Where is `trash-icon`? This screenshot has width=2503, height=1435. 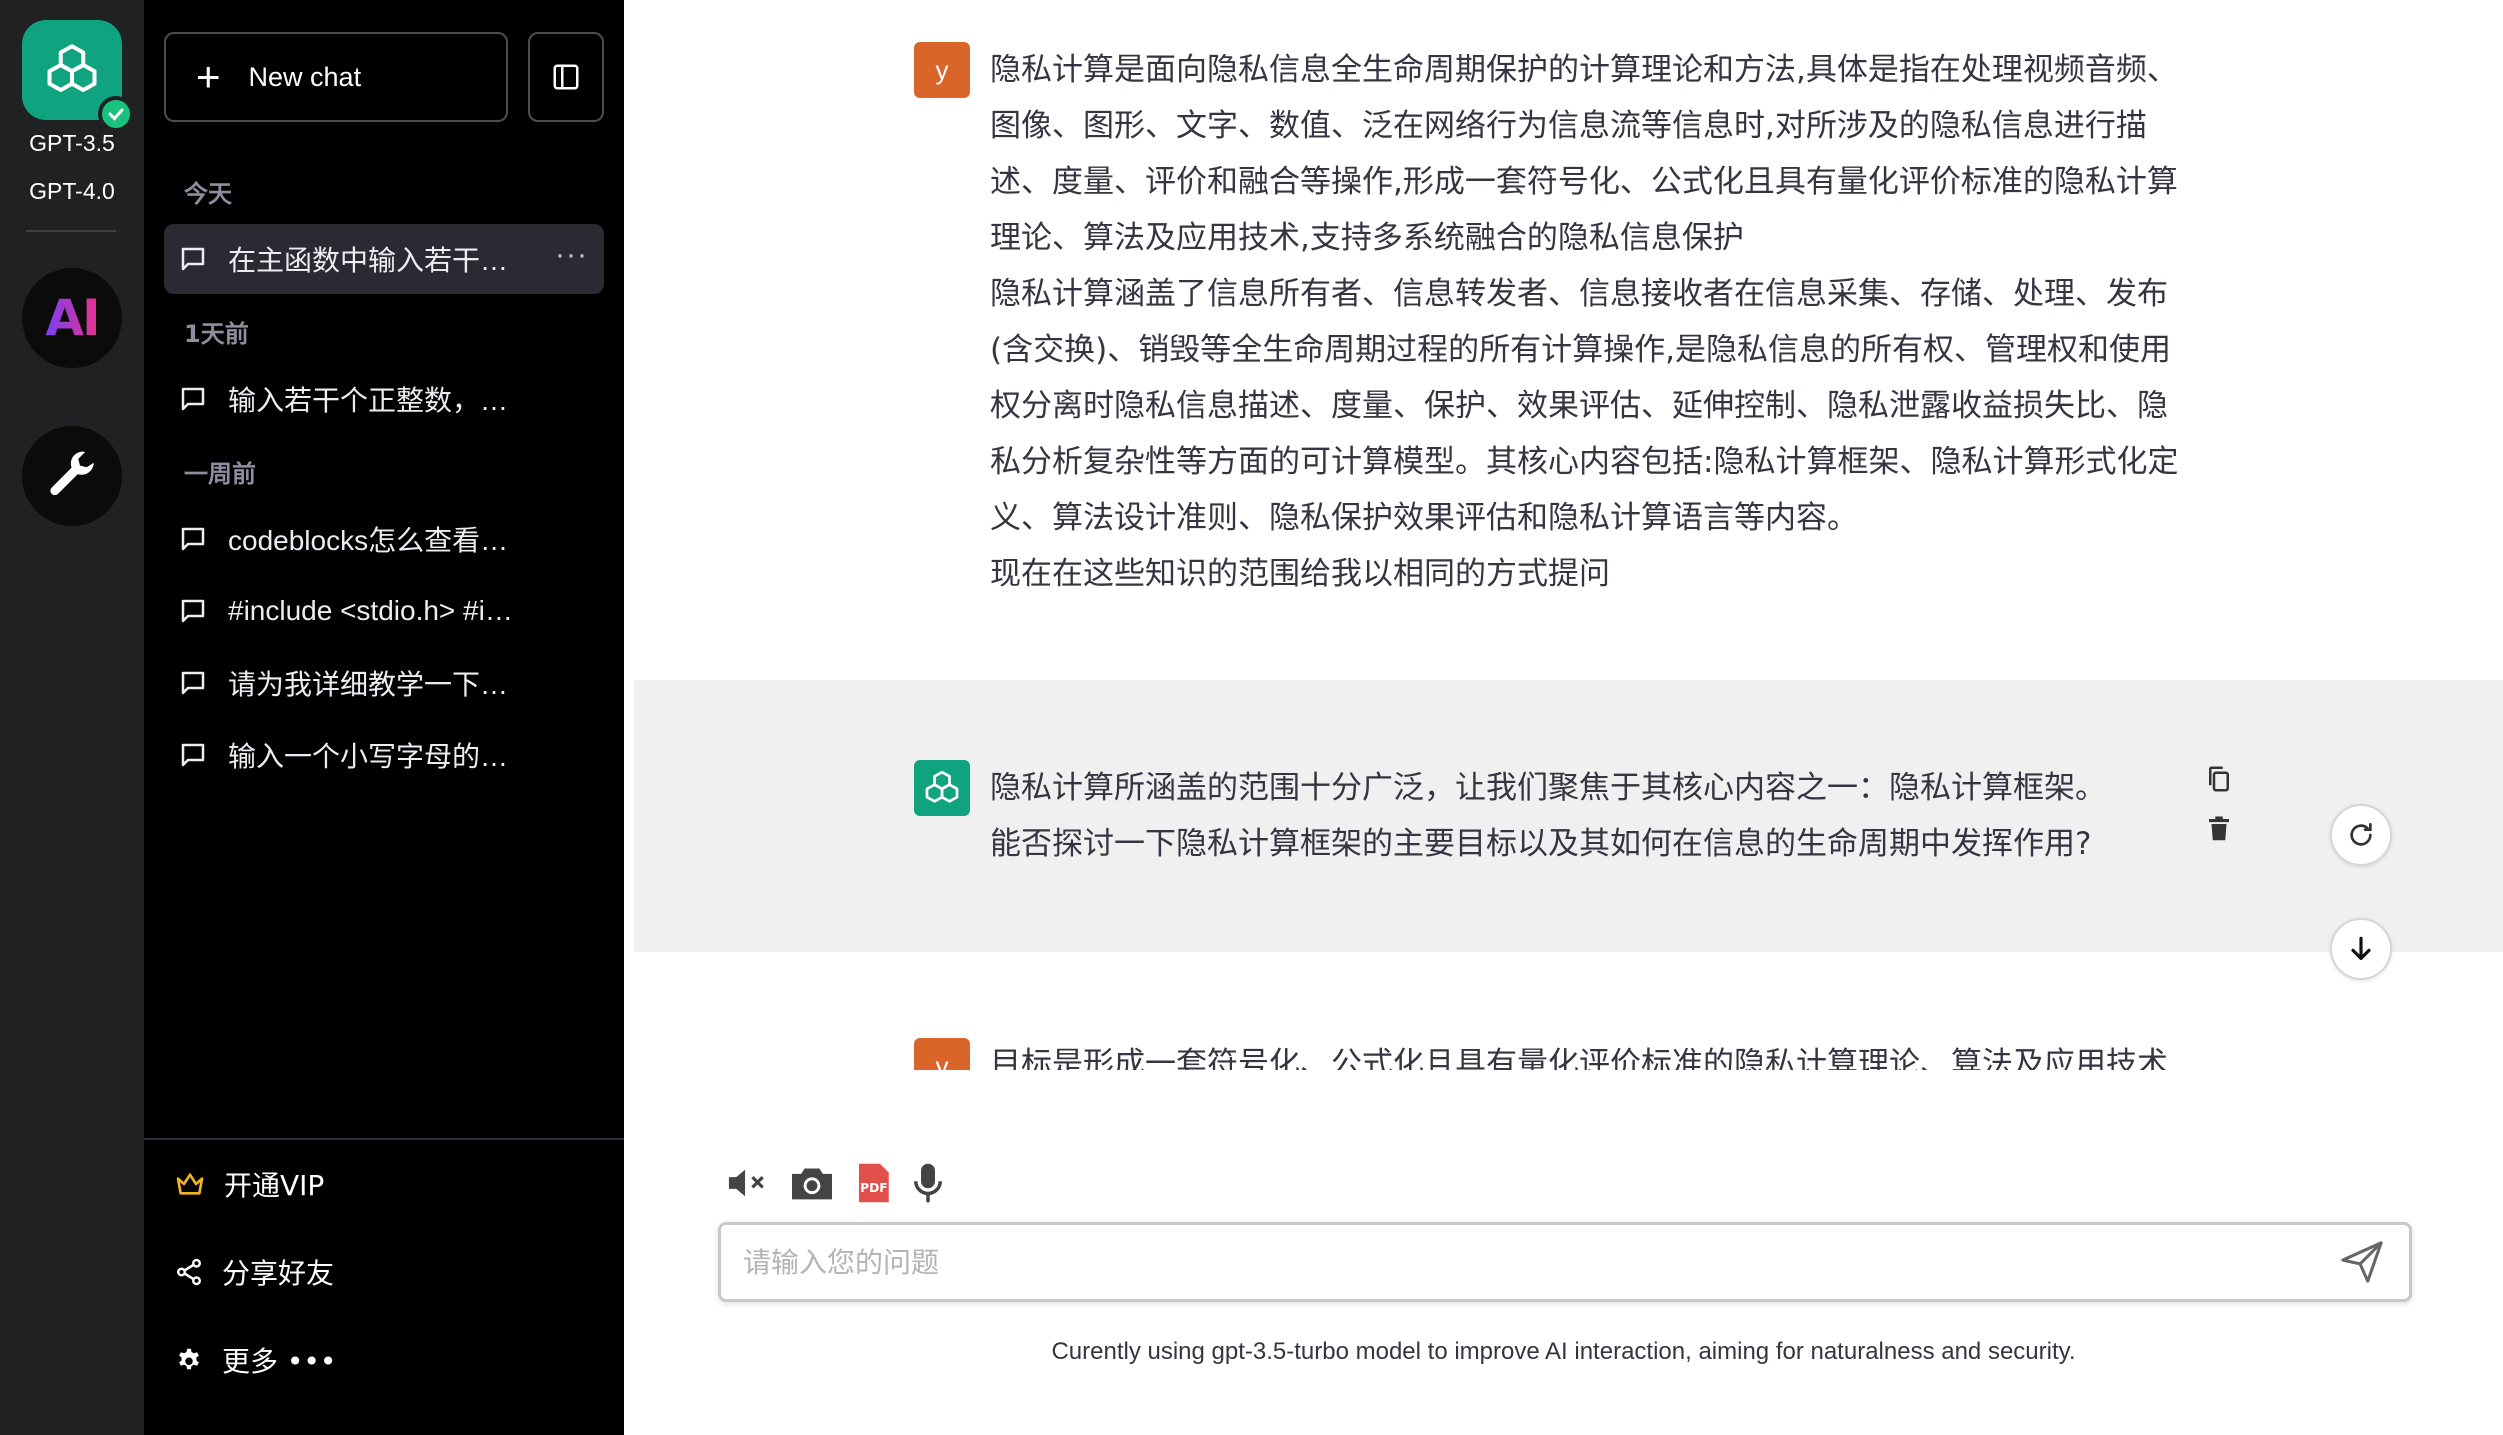
trash-icon is located at coordinates (2219, 828).